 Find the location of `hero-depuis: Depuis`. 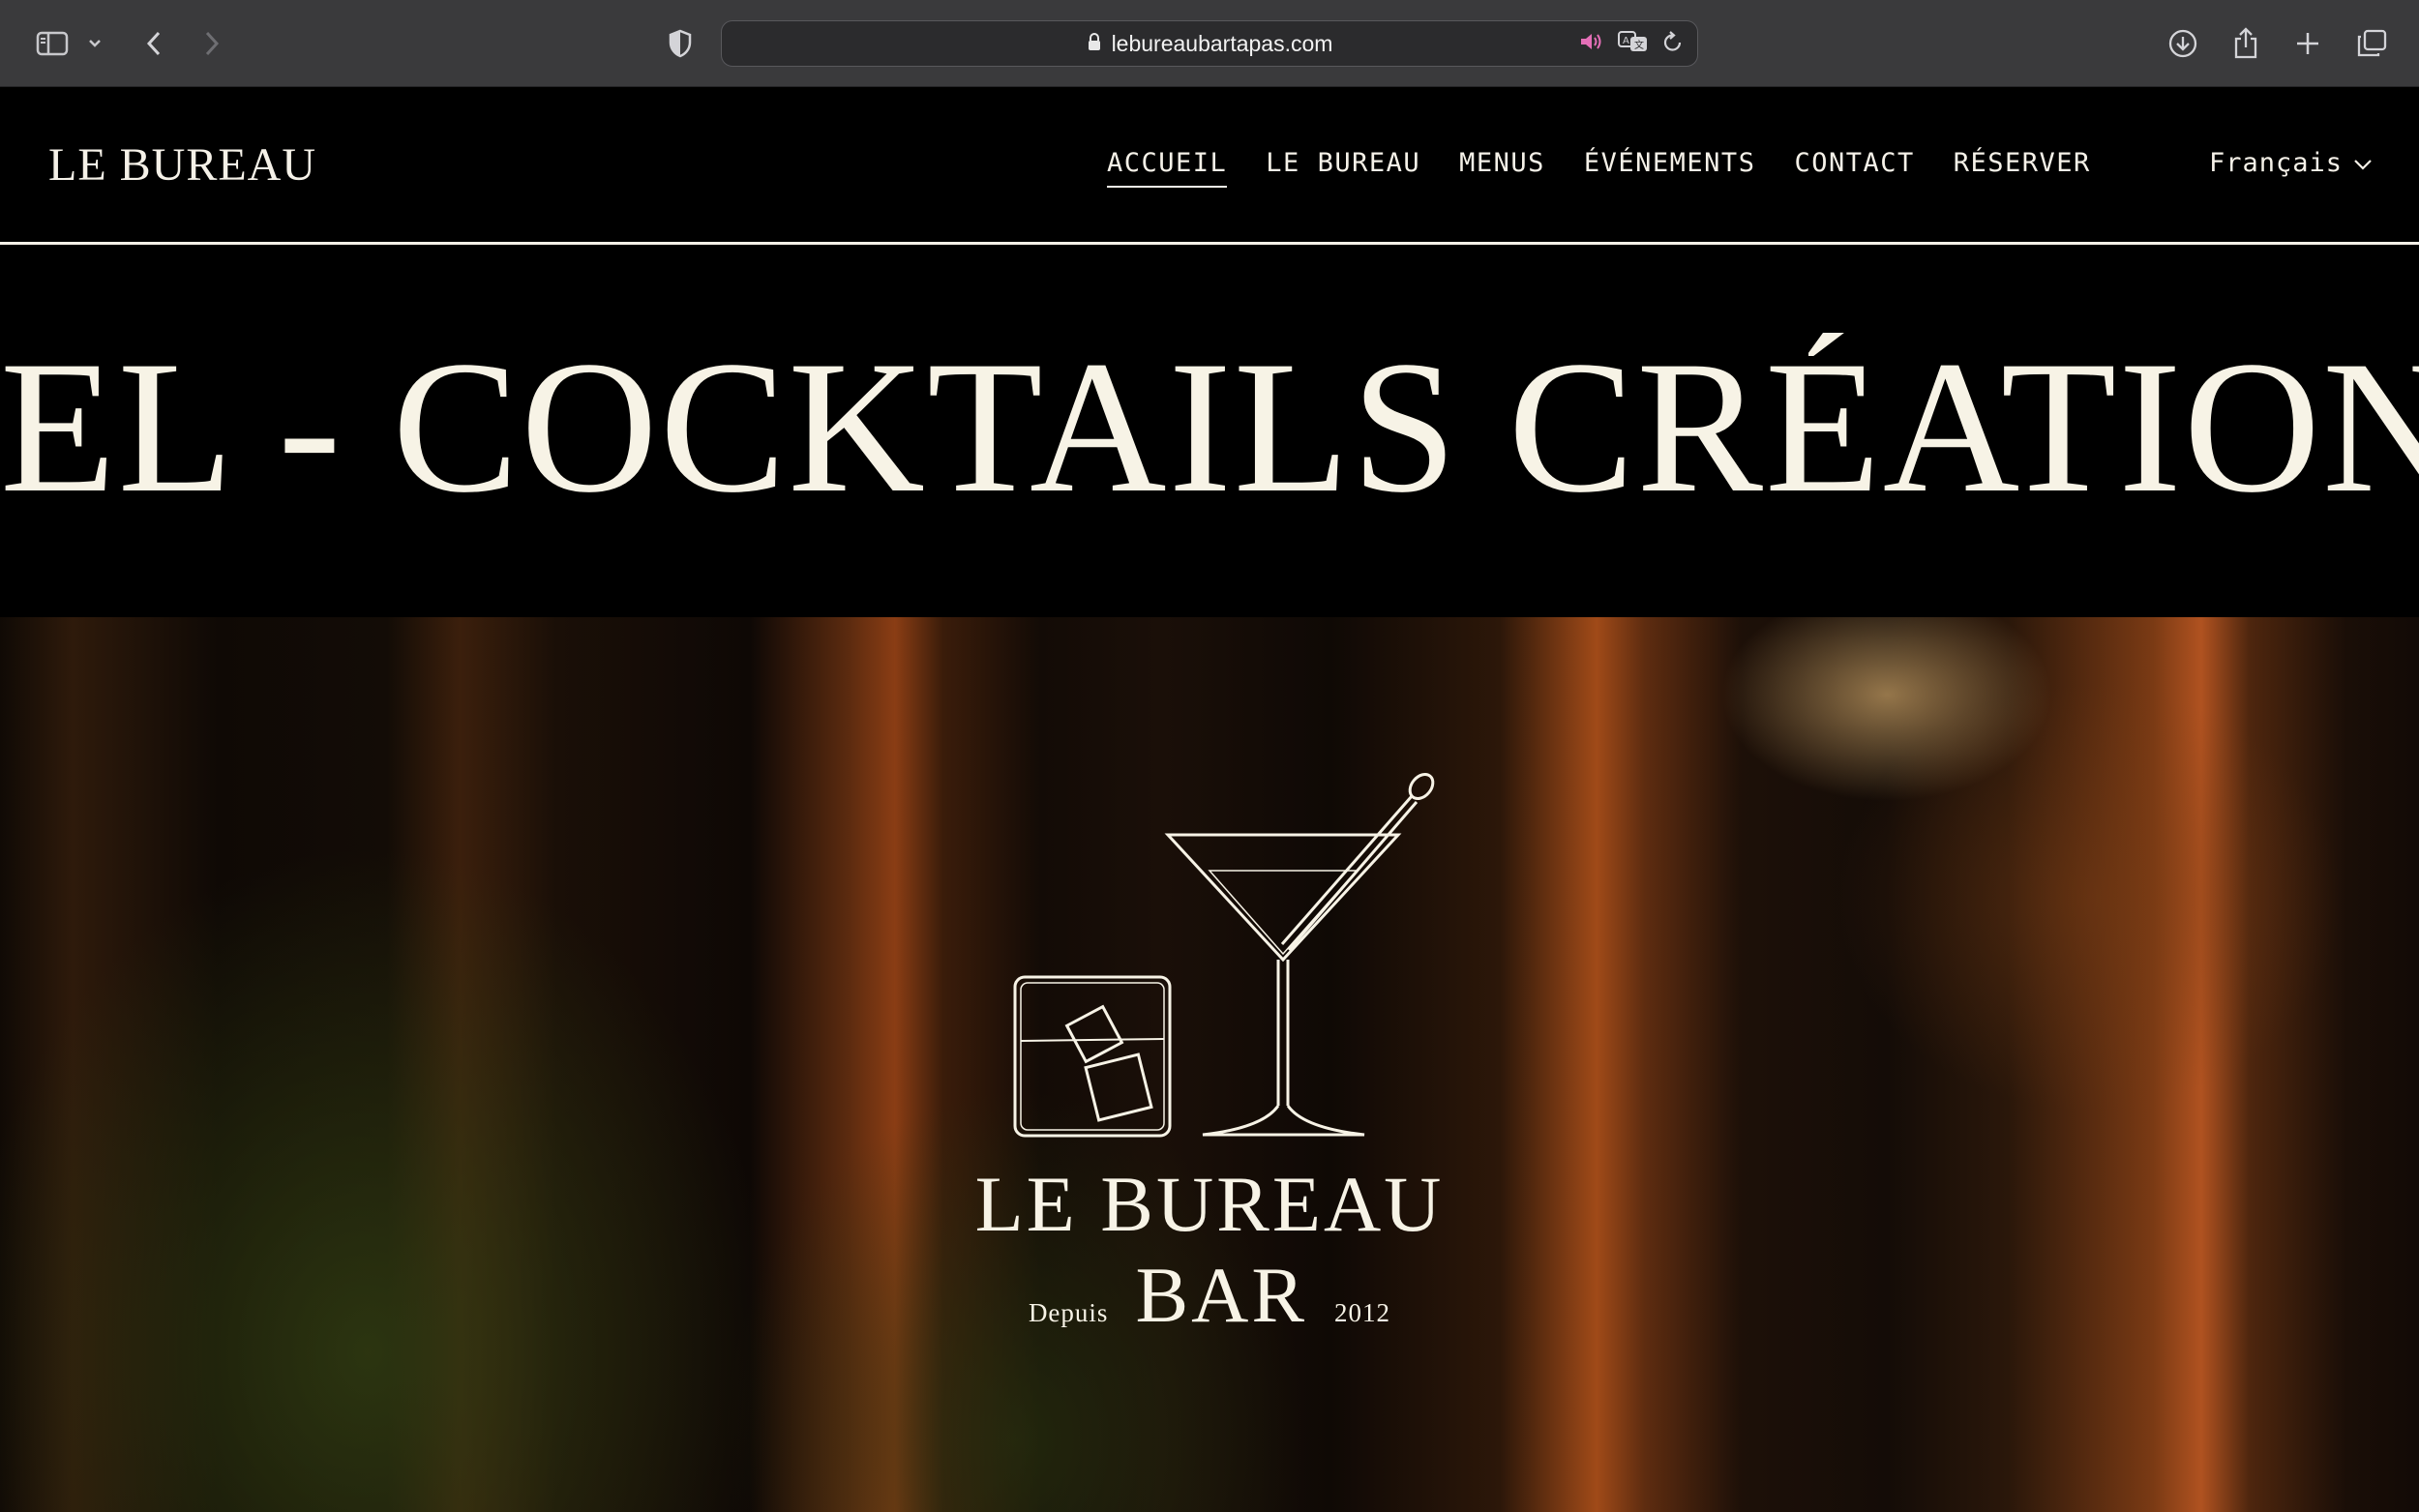

hero-depuis: Depuis is located at coordinates (1069, 1313).